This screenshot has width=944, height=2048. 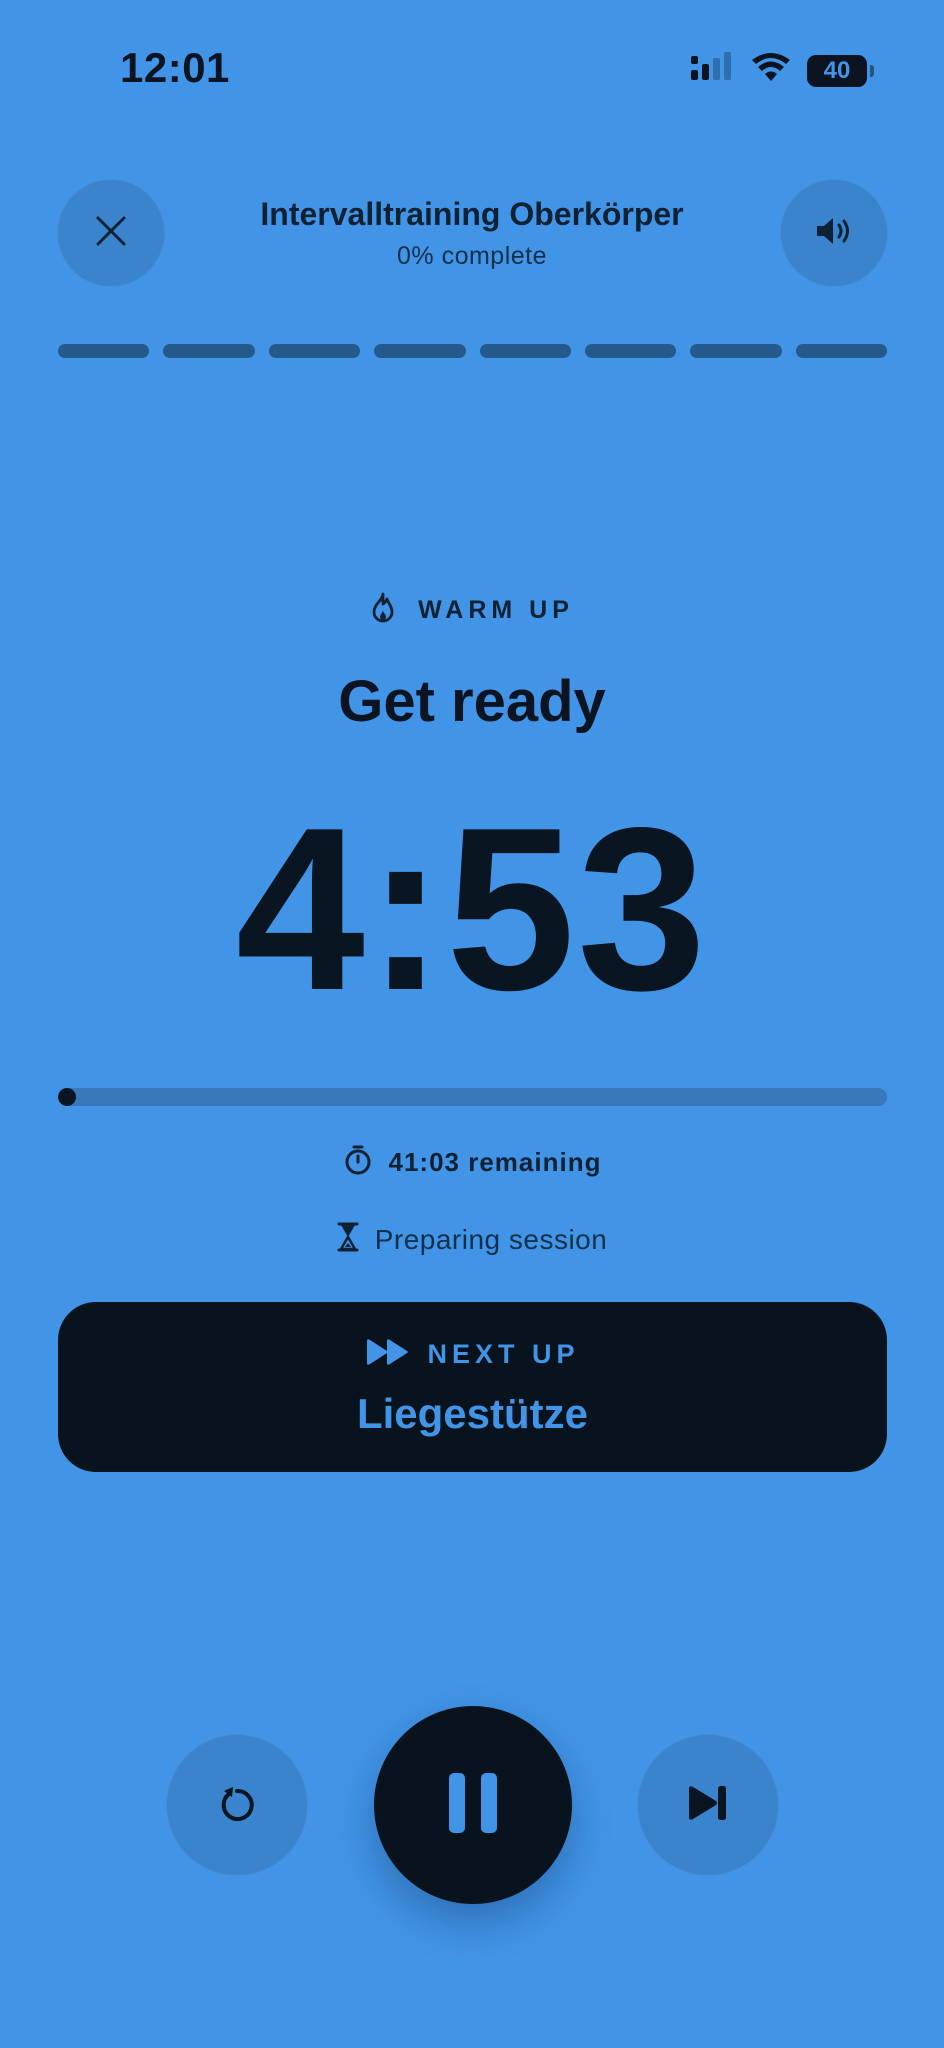 I want to click on remaining-row: 41:03 remaining, so click(x=472, y=1162).